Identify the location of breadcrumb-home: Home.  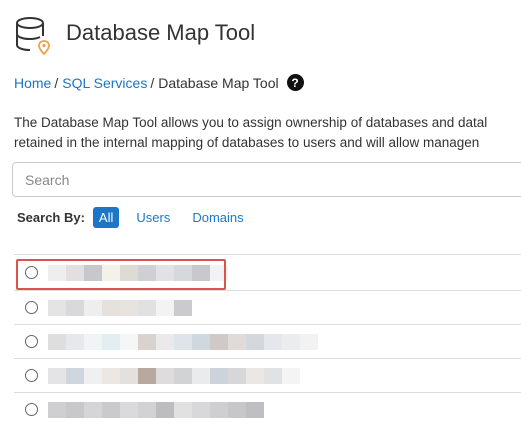
(32, 83).